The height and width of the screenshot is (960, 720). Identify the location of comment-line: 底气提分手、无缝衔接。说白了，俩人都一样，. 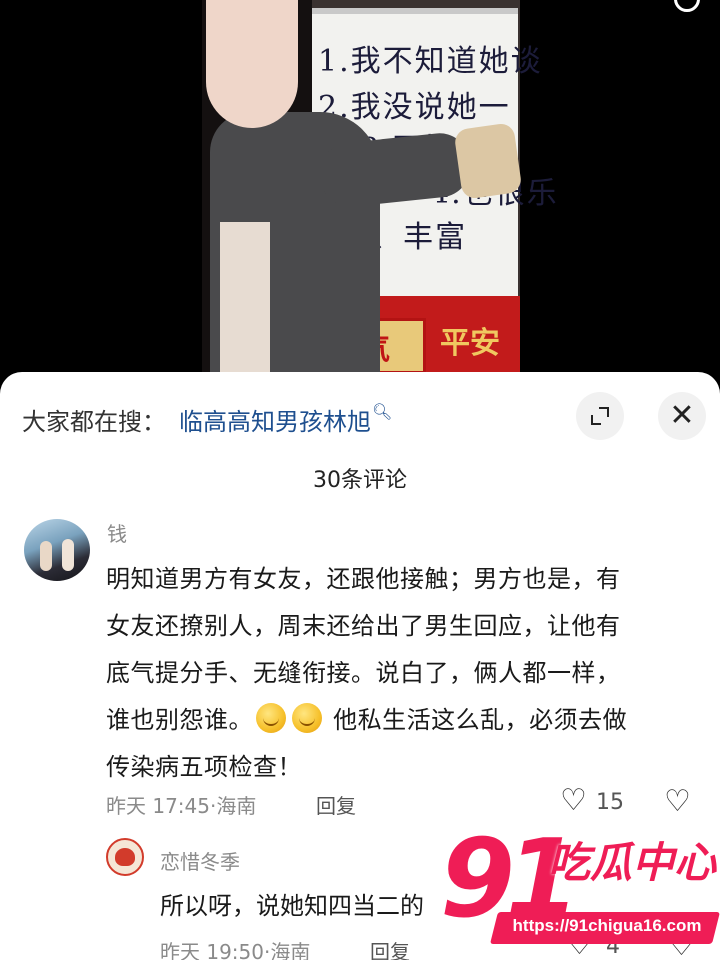
(363, 673).